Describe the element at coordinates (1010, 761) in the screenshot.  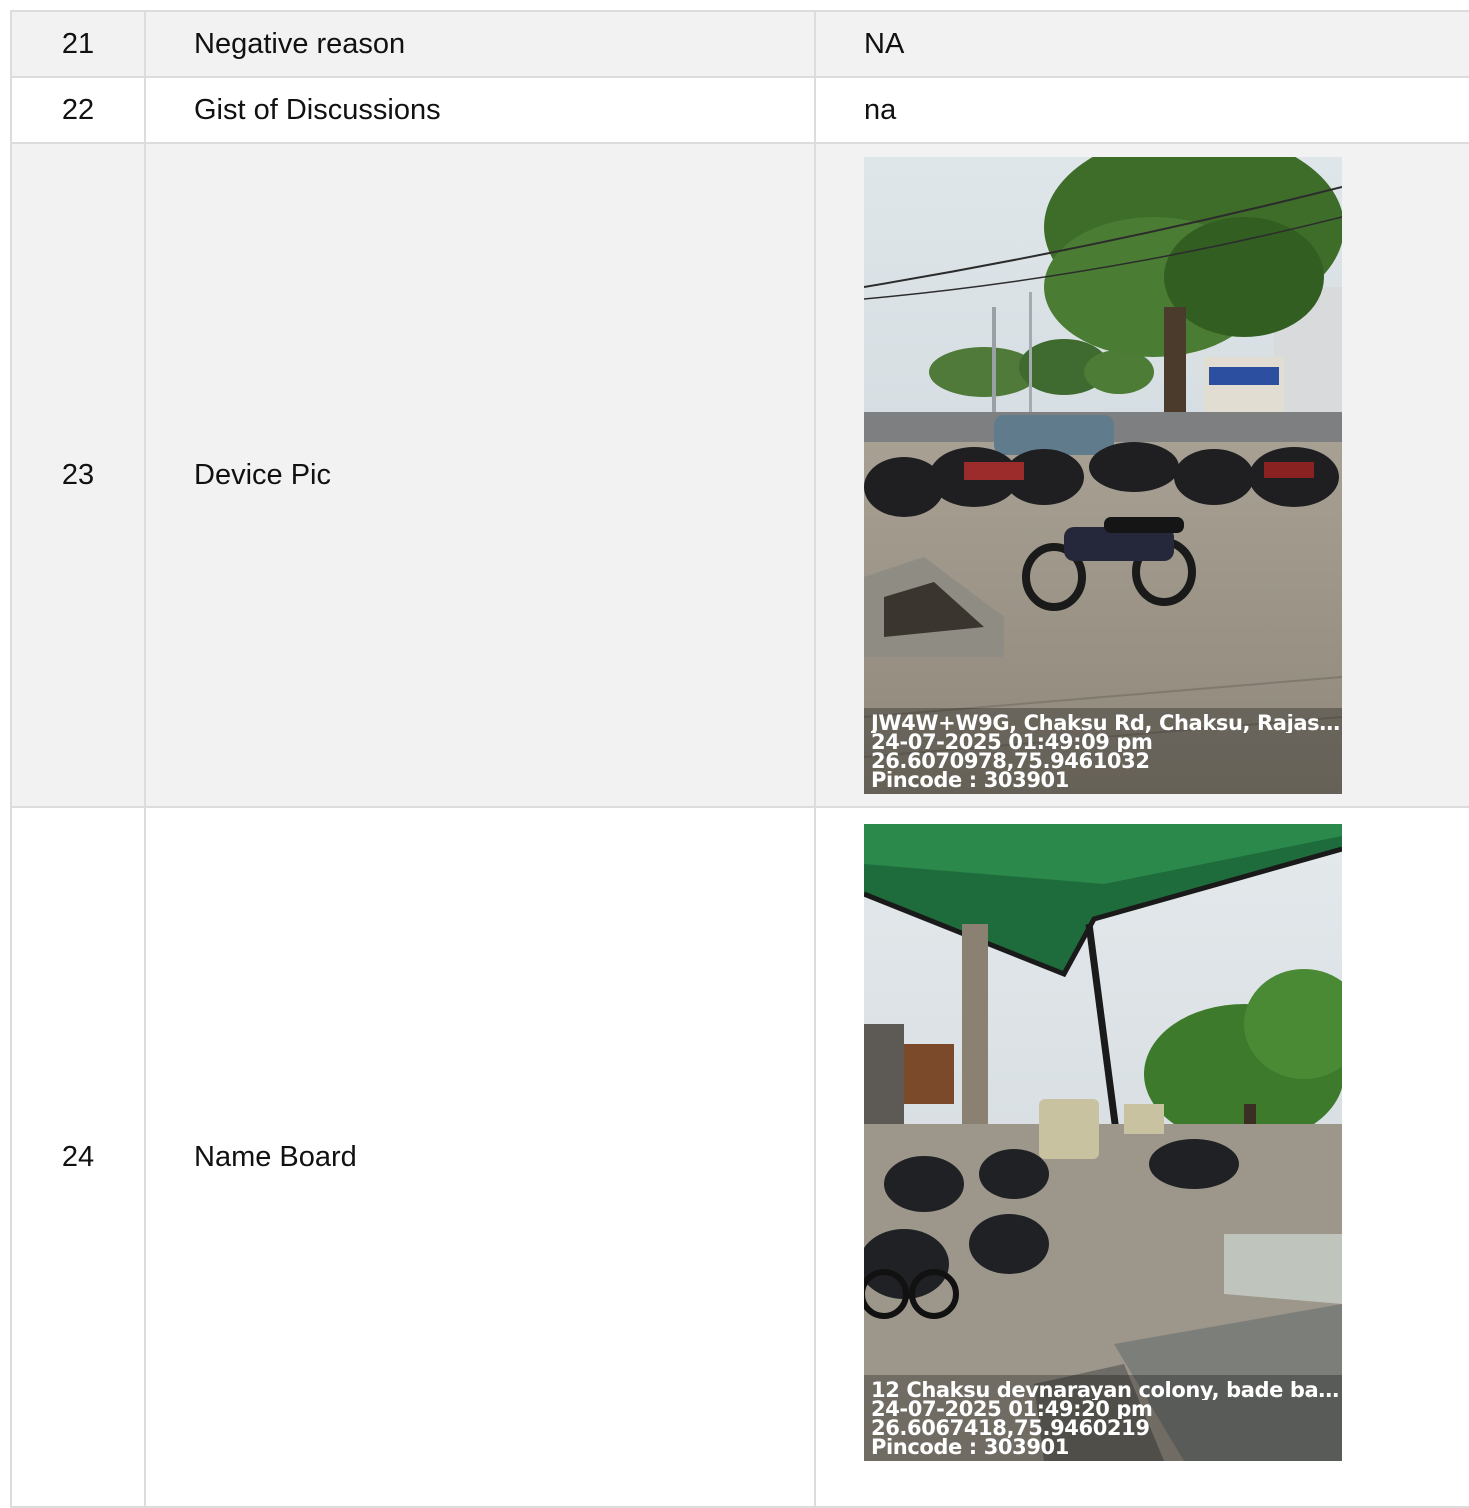
I see `stamp-coordinates: 26.6070978,75.9461032` at that location.